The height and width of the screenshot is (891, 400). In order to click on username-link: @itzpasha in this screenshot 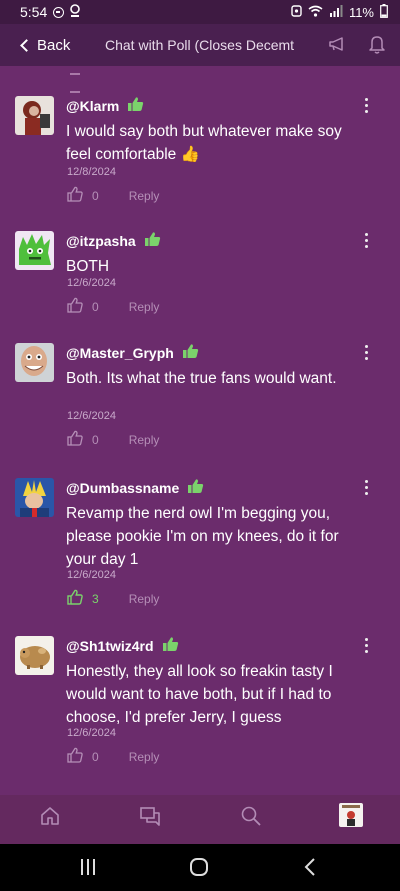, I will do `click(101, 241)`.